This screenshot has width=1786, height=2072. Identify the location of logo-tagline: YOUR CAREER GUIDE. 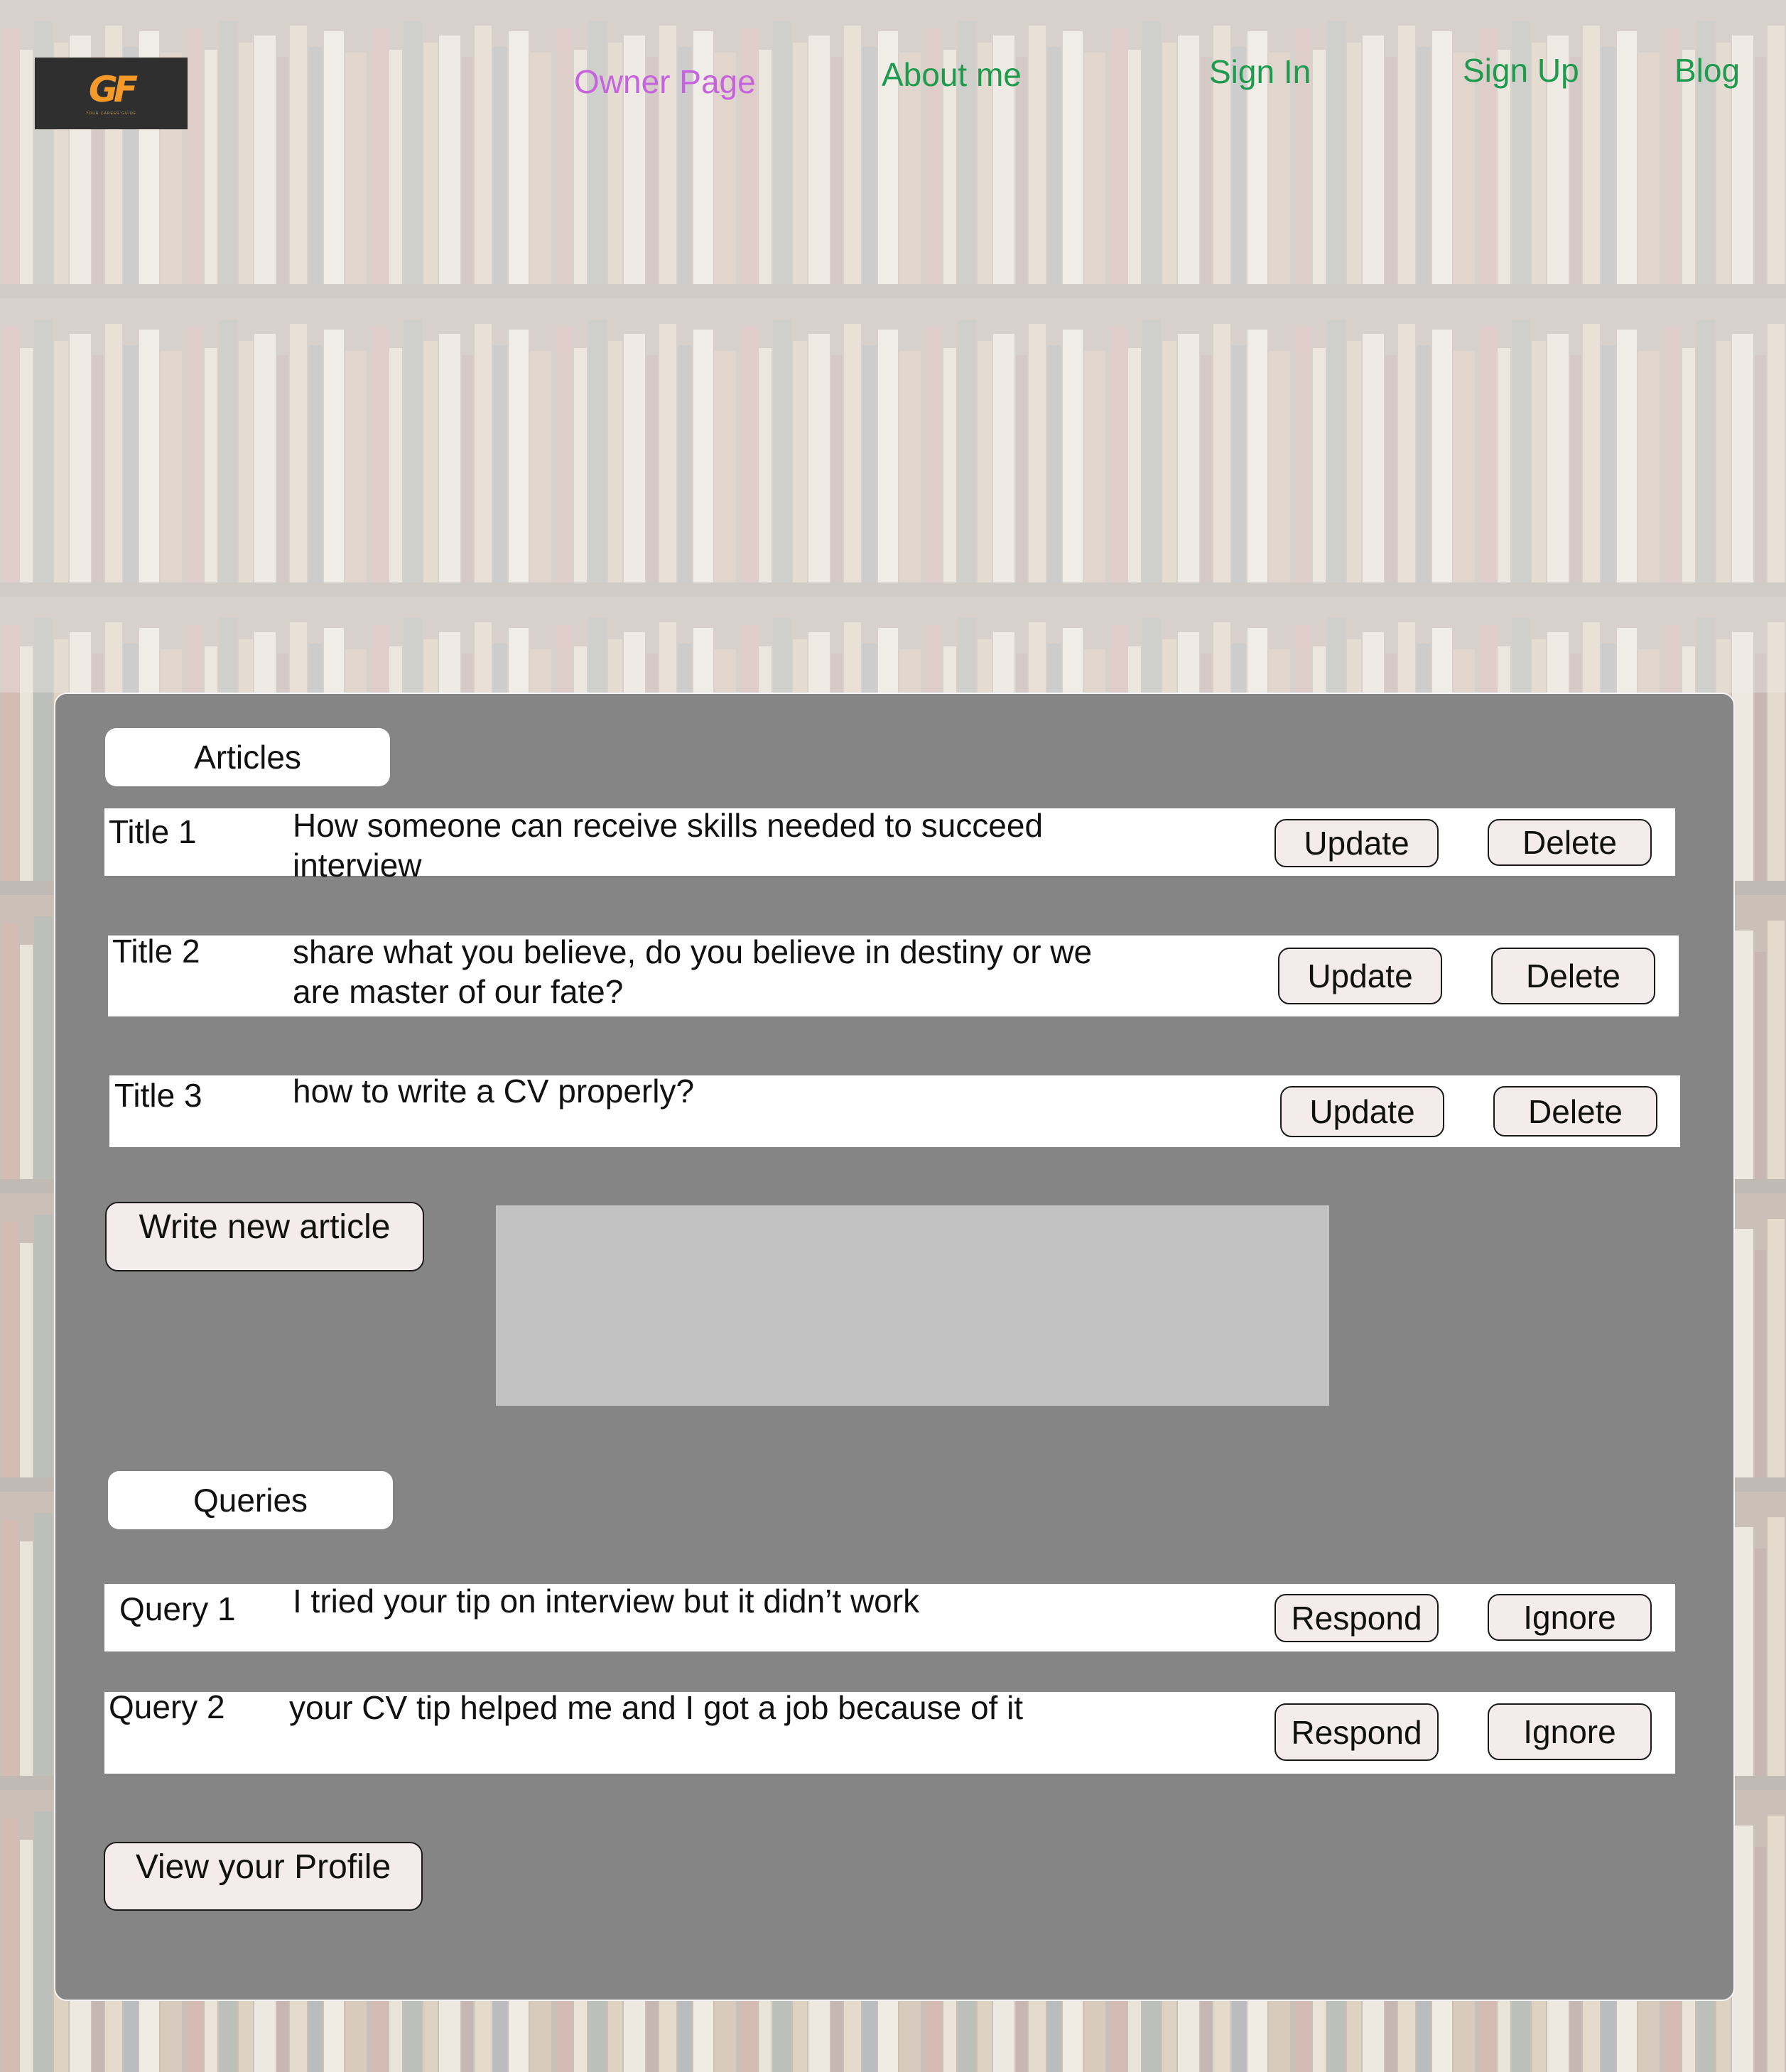
(111, 113).